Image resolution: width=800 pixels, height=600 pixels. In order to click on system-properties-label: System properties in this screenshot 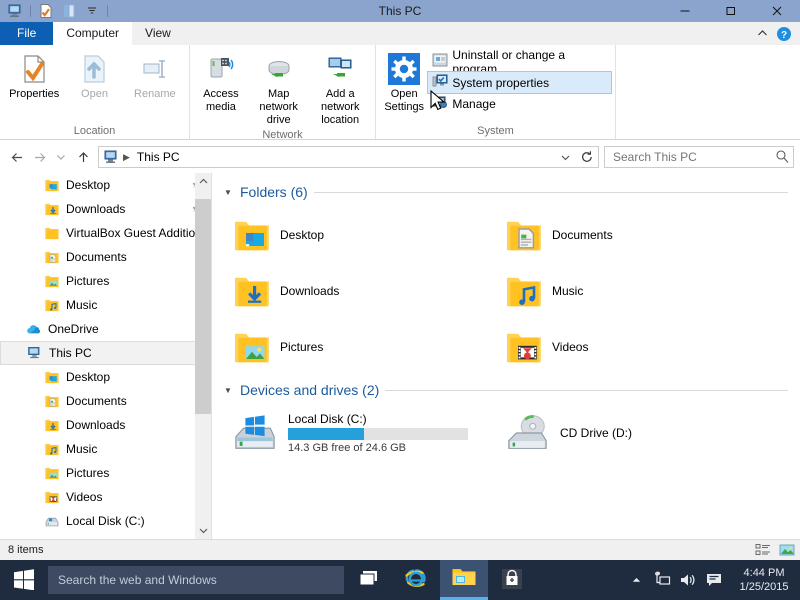, I will do `click(501, 82)`.